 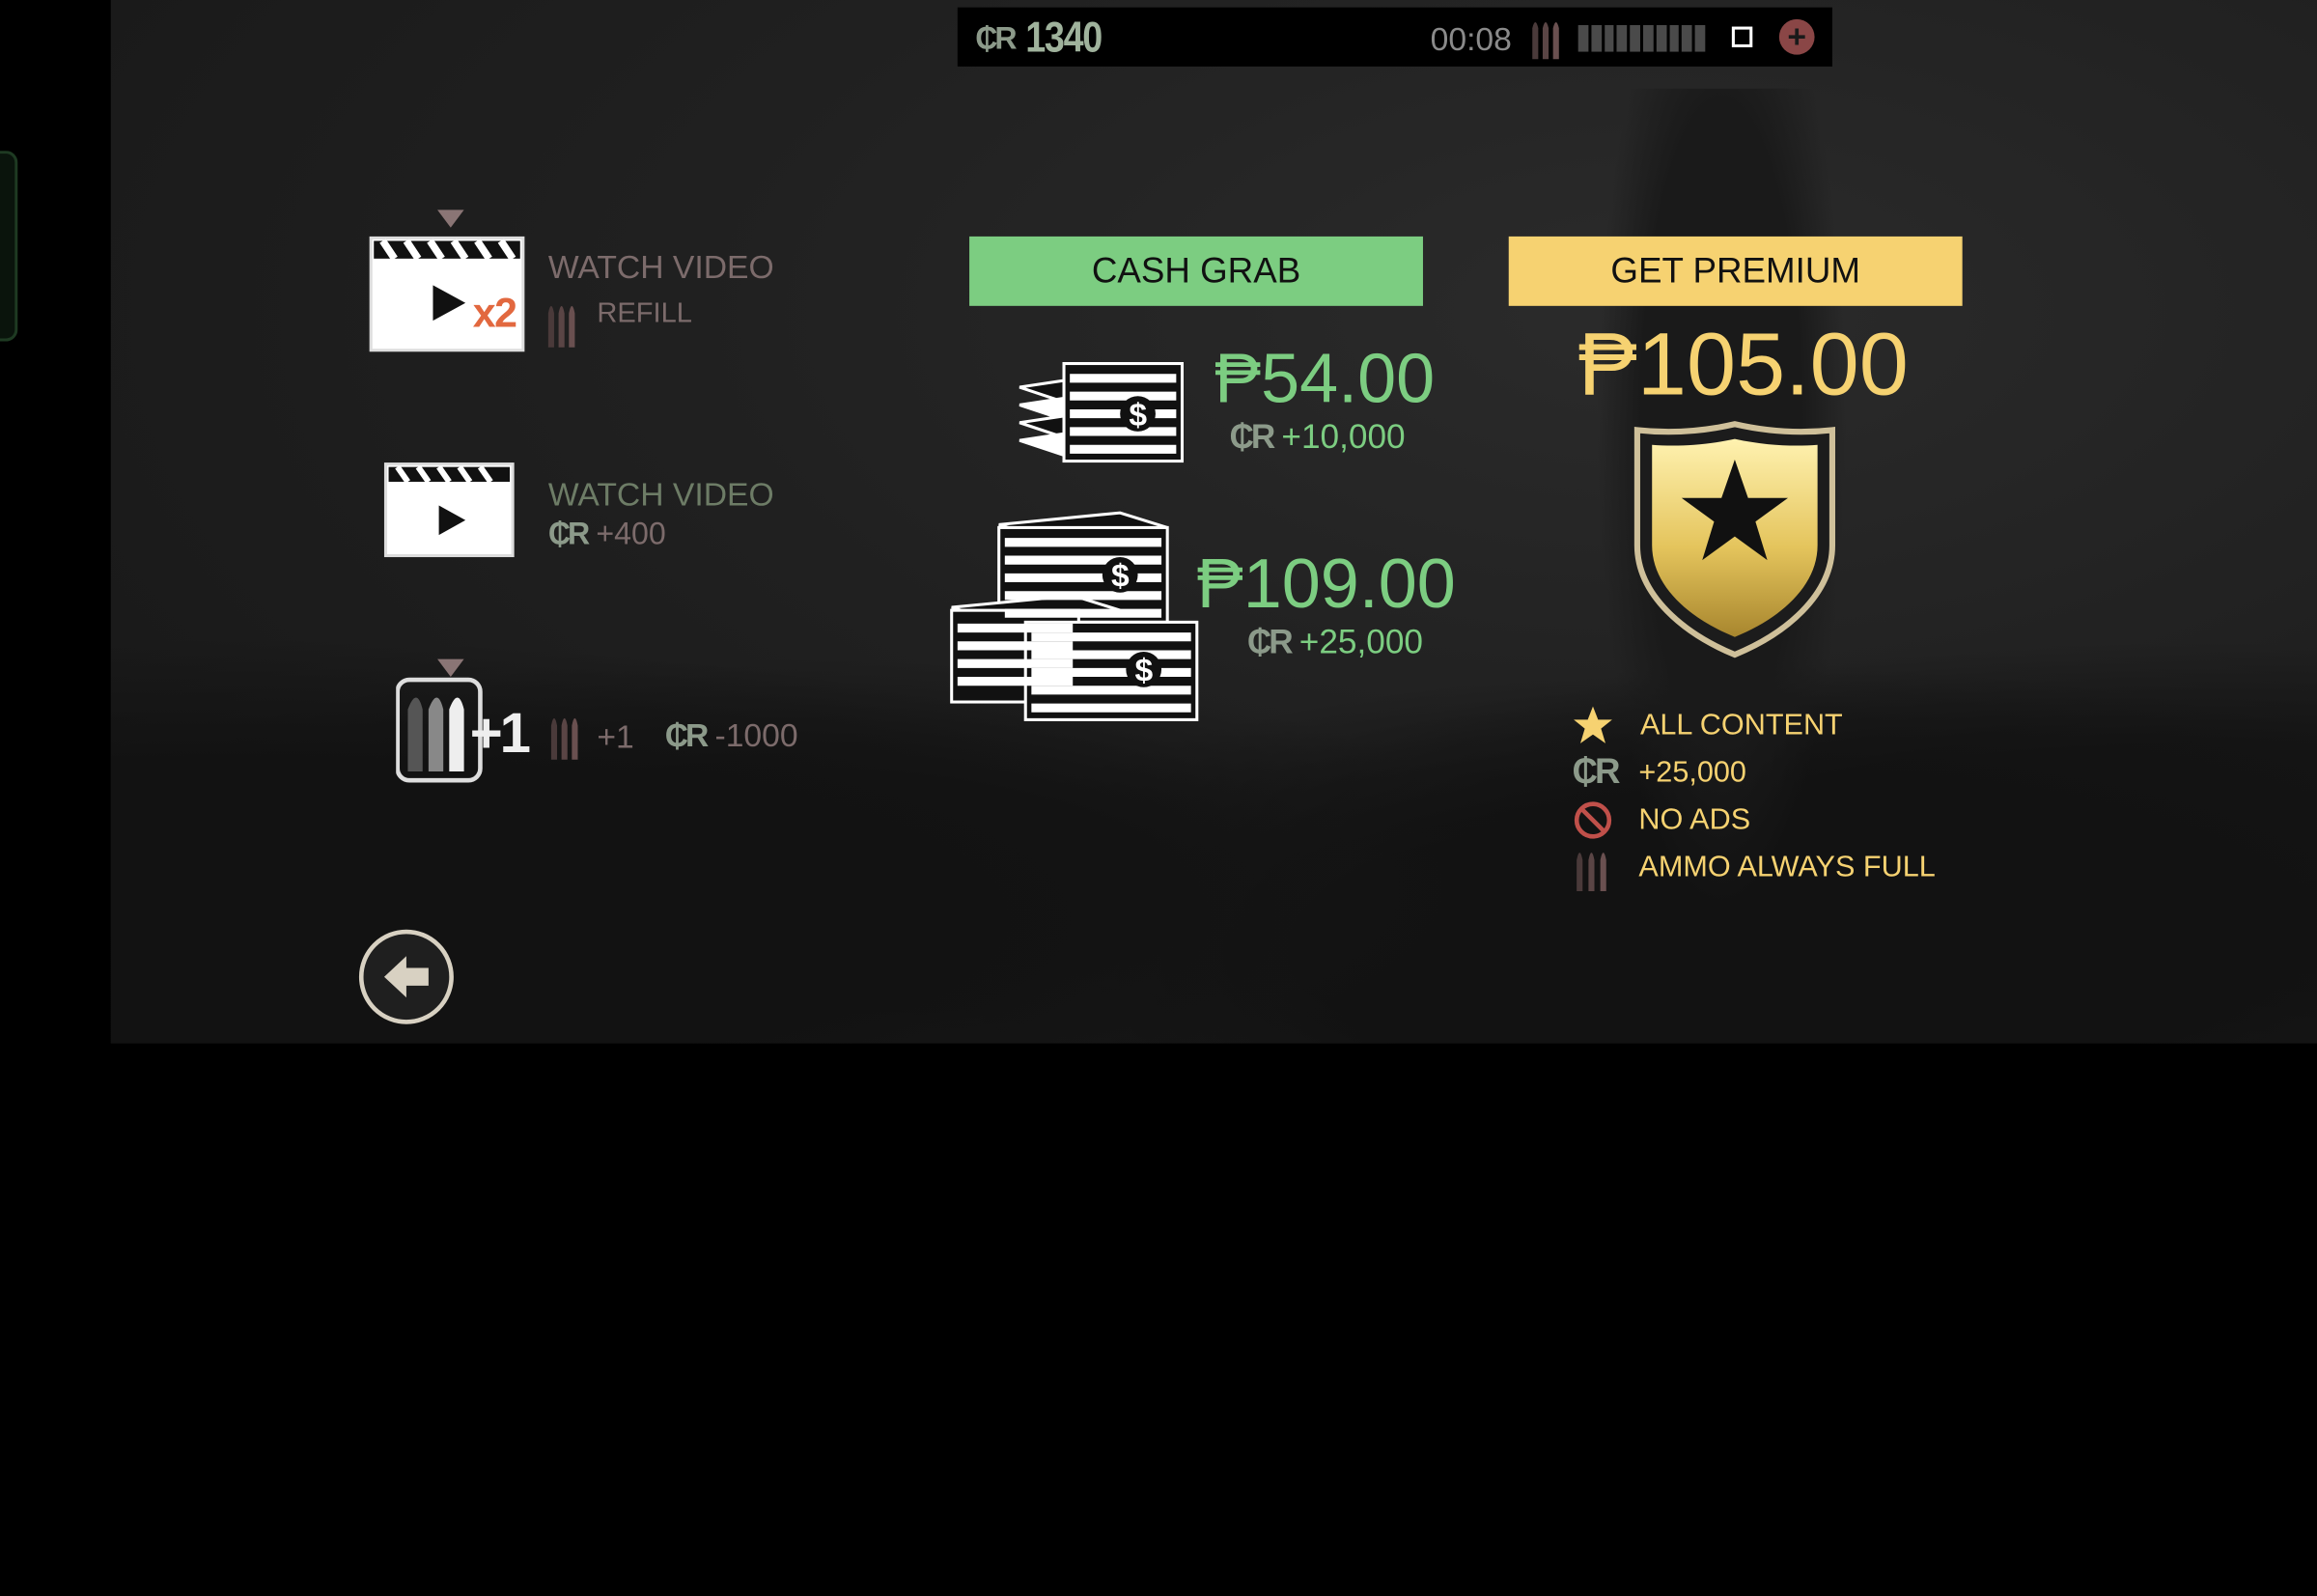 I want to click on offer-reward: ₵R +400, so click(x=607, y=534).